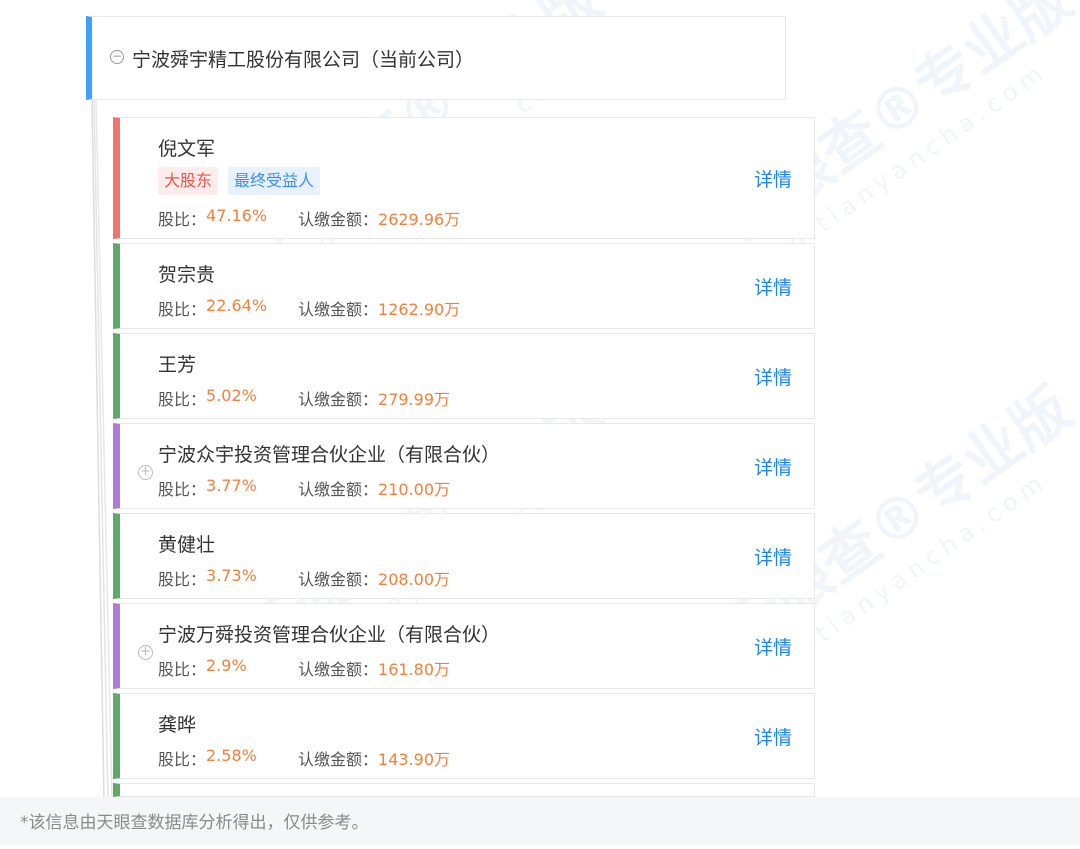  What do you see at coordinates (237, 215) in the screenshot?
I see `share-value: 47.16%` at bounding box center [237, 215].